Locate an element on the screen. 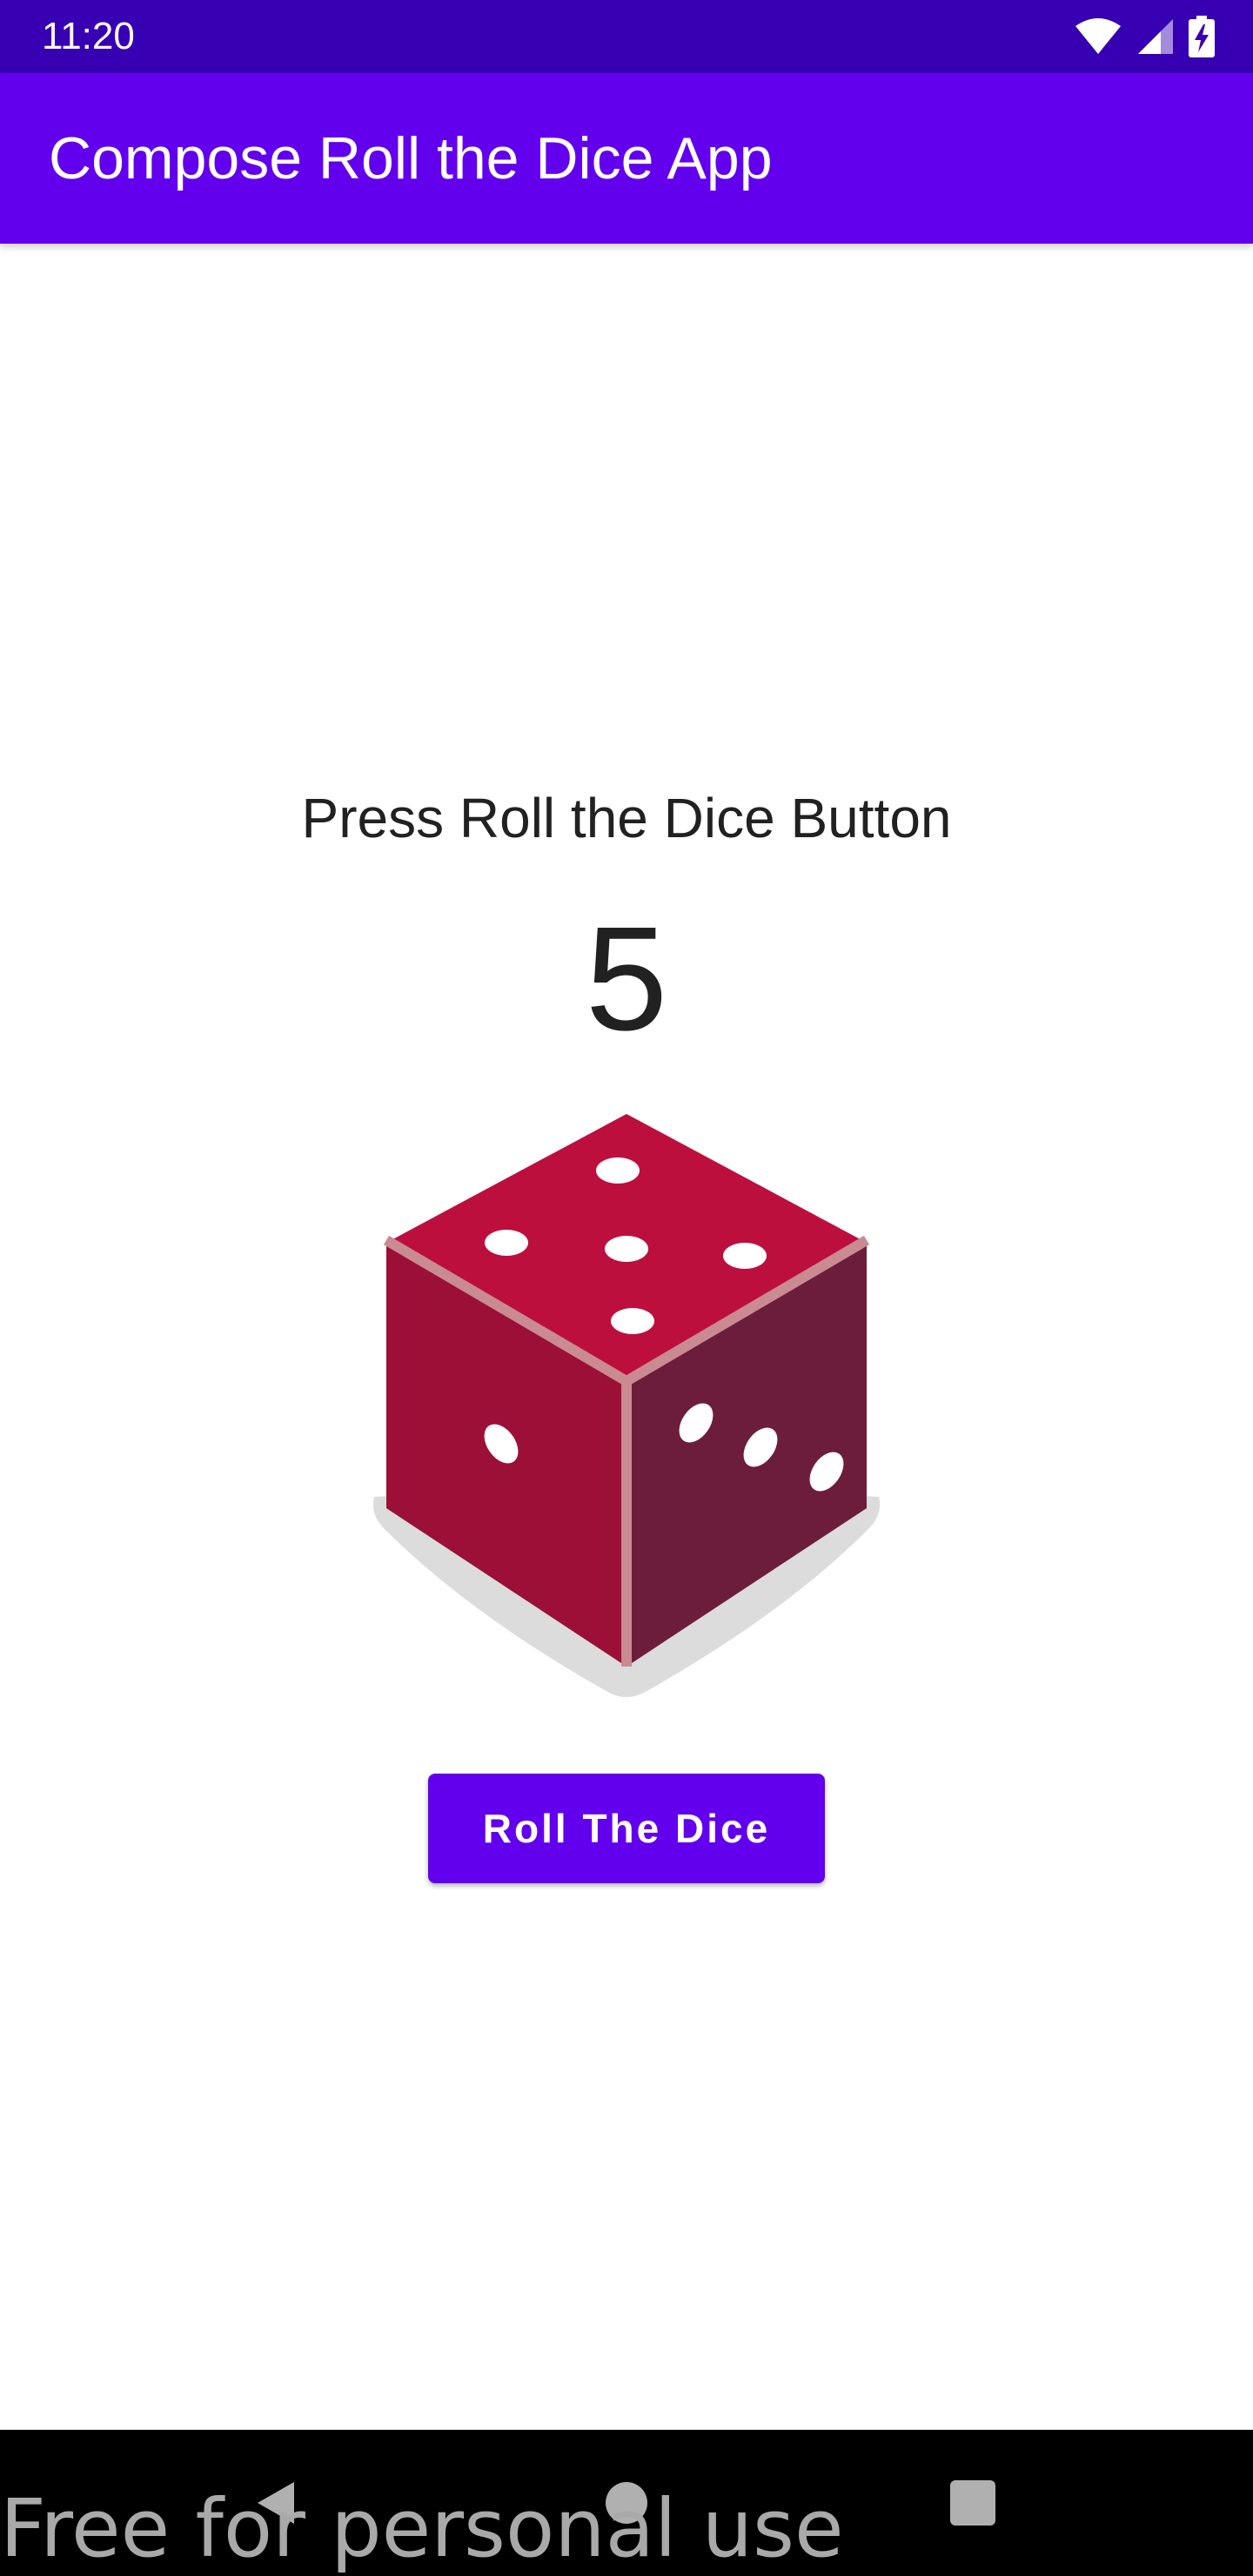 This screenshot has width=1253, height=2576. top-app-bar: Compose Roll the Dice App is located at coordinates (626, 158).